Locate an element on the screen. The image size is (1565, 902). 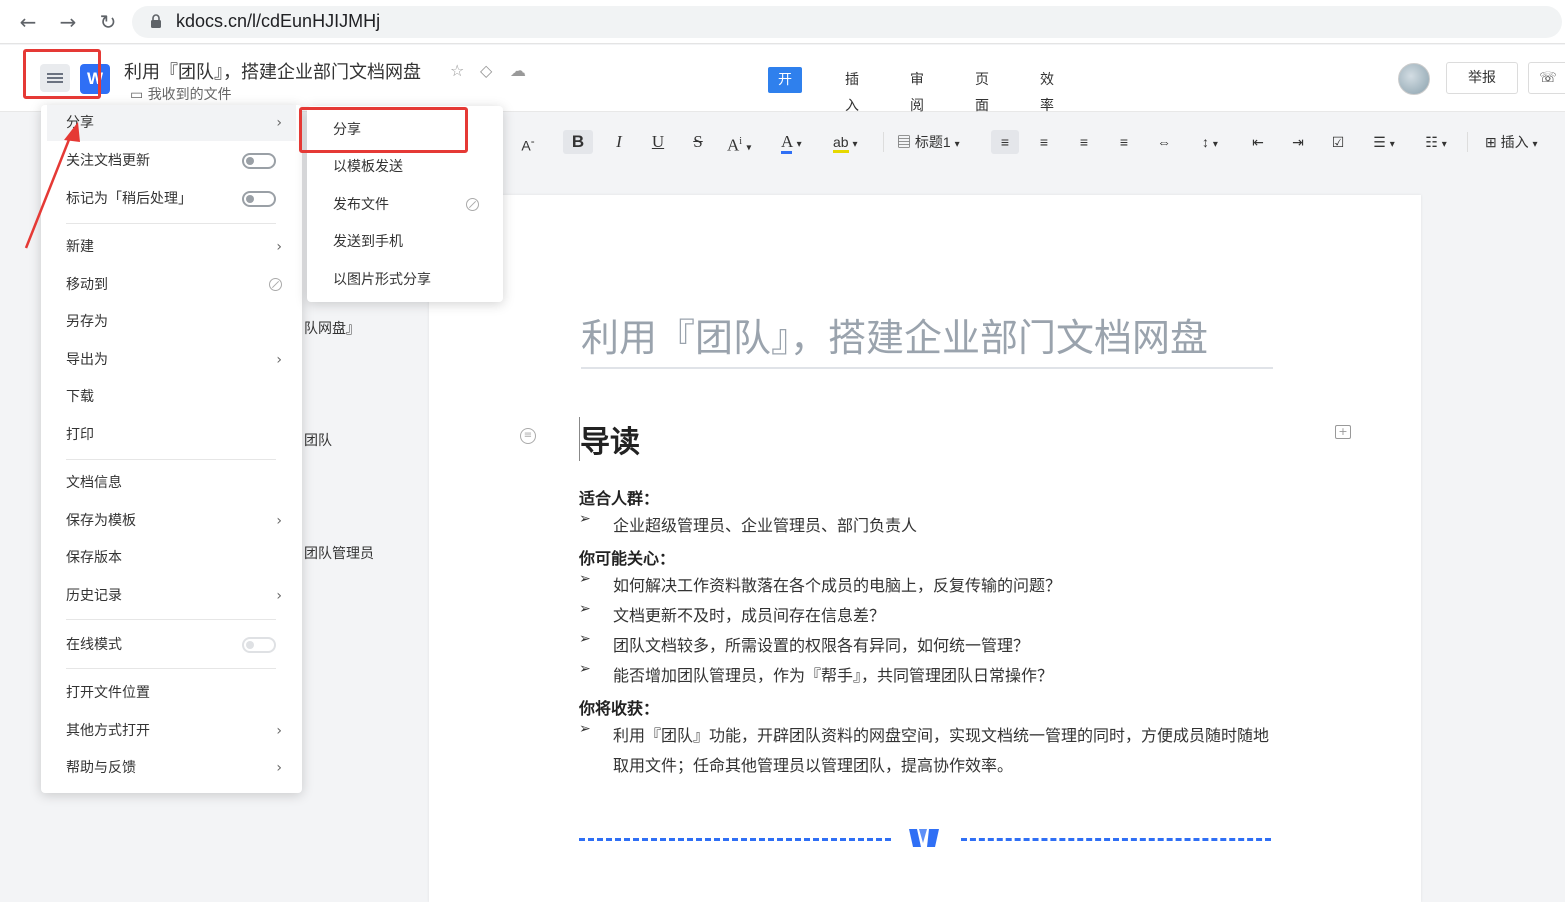
align-center-icon: ≡ is located at coordinates (1044, 142).